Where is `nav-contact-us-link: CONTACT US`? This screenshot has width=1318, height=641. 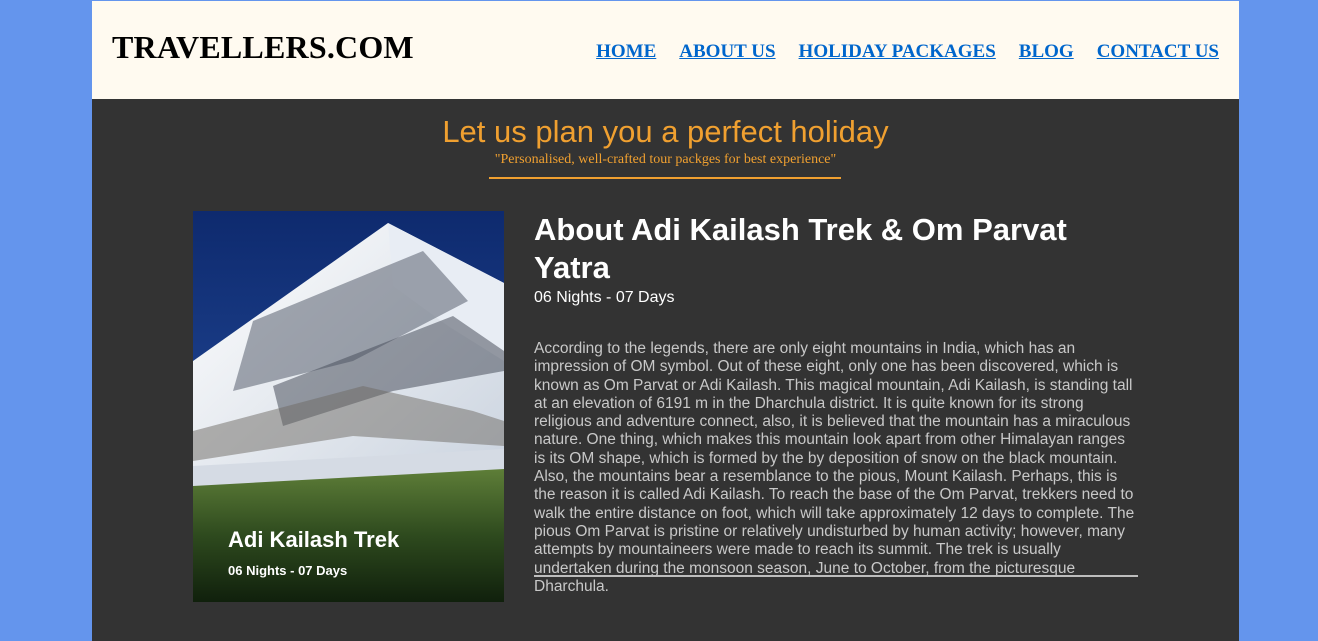 nav-contact-us-link: CONTACT US is located at coordinates (1158, 52).